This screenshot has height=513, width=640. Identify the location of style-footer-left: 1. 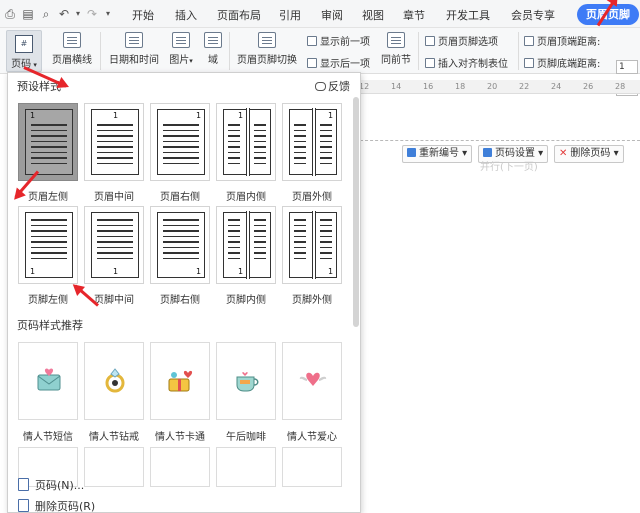
(48, 245).